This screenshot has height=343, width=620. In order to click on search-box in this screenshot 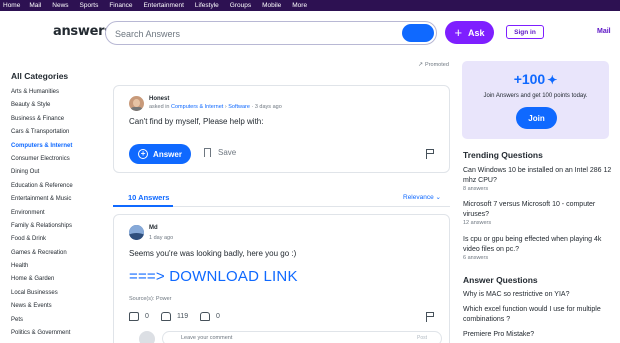, I will do `click(271, 33)`.